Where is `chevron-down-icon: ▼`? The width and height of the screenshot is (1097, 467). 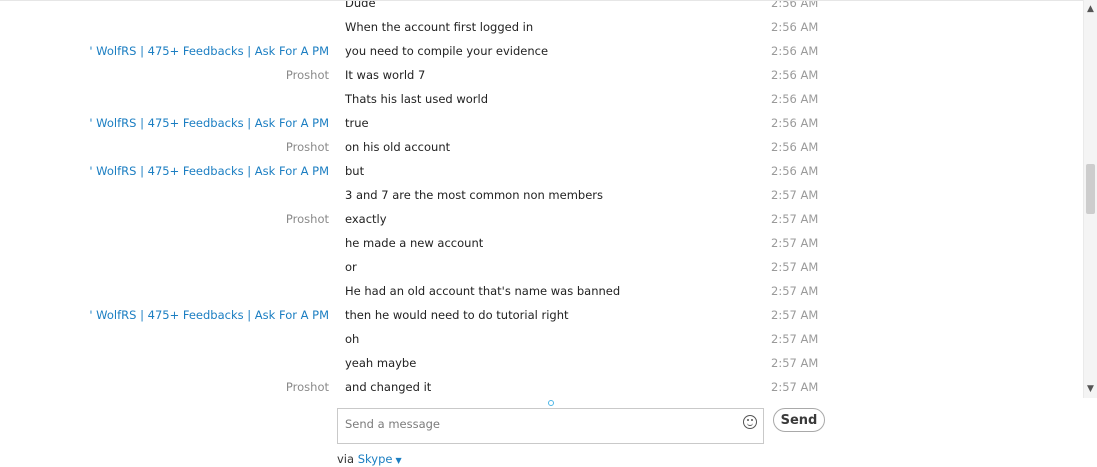 chevron-down-icon: ▼ is located at coordinates (398, 460).